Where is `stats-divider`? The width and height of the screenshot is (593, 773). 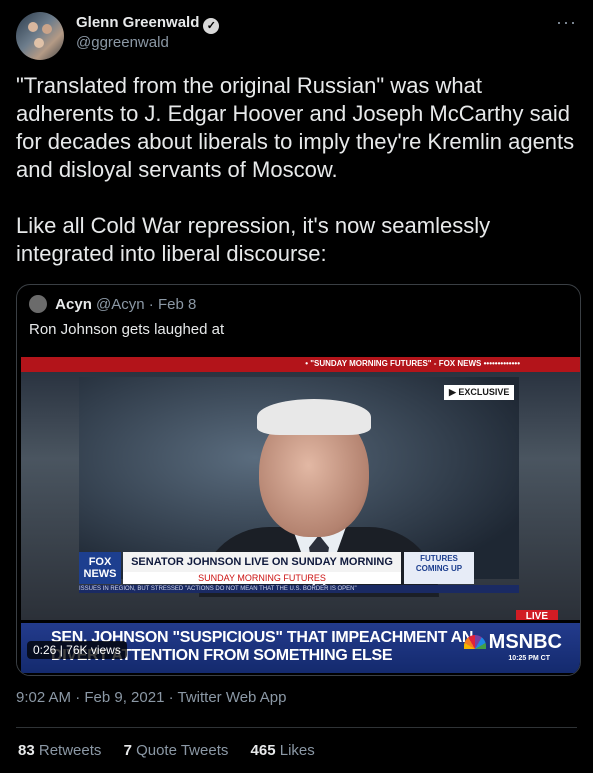 stats-divider is located at coordinates (296, 727).